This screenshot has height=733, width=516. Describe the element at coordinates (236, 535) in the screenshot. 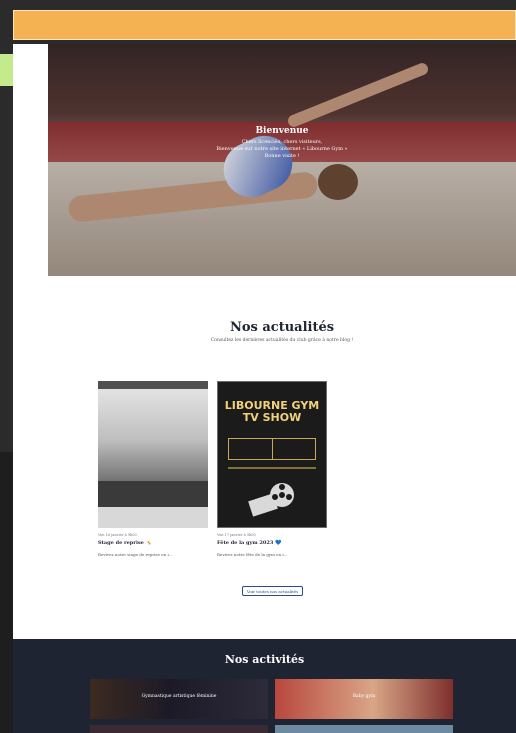

I see `news-card-date: Ven 17 janvier à 9h00` at that location.